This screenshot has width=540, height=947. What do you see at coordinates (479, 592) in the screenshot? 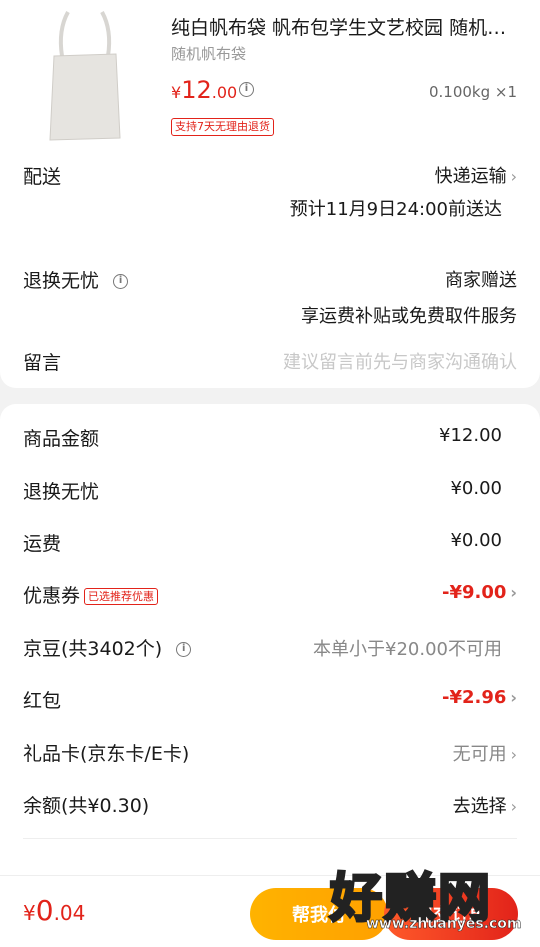
I see `coupon-value: -¥9.00 ›` at bounding box center [479, 592].